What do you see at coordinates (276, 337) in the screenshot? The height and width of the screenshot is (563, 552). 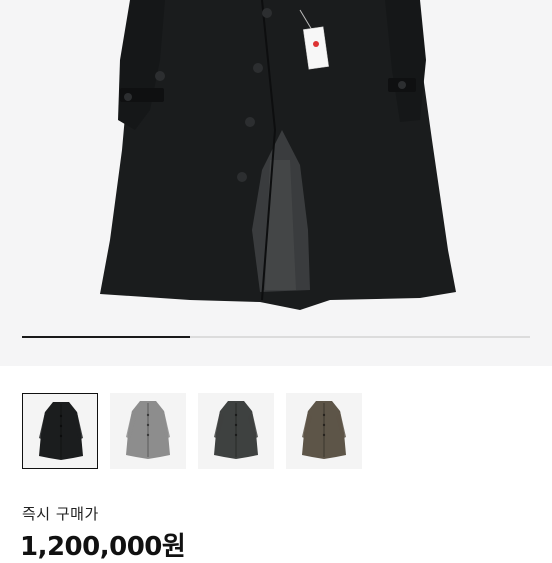 I see `carousel-progress-bar` at bounding box center [276, 337].